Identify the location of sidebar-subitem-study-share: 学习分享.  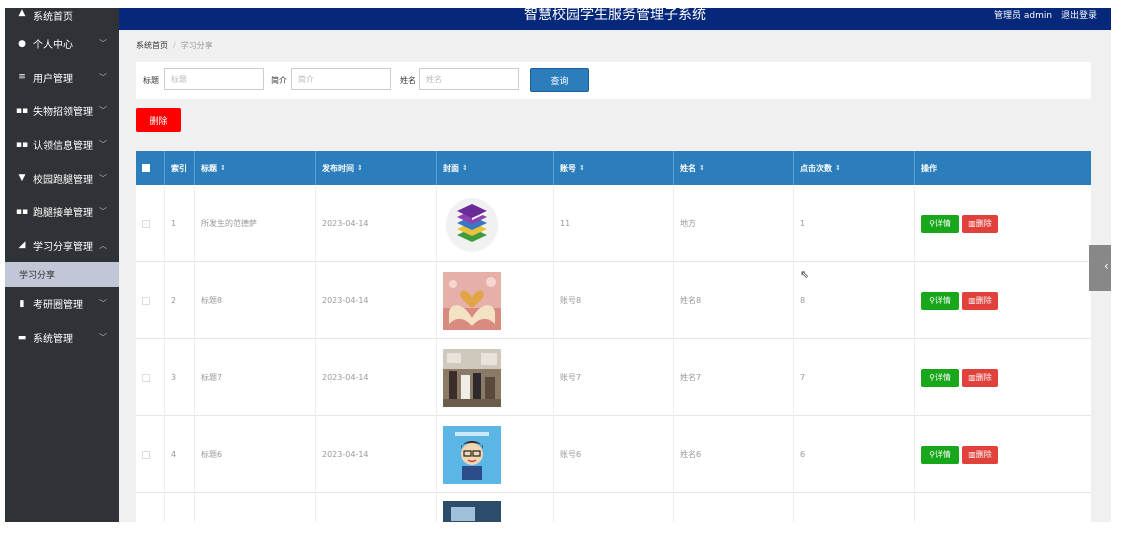
(62, 275).